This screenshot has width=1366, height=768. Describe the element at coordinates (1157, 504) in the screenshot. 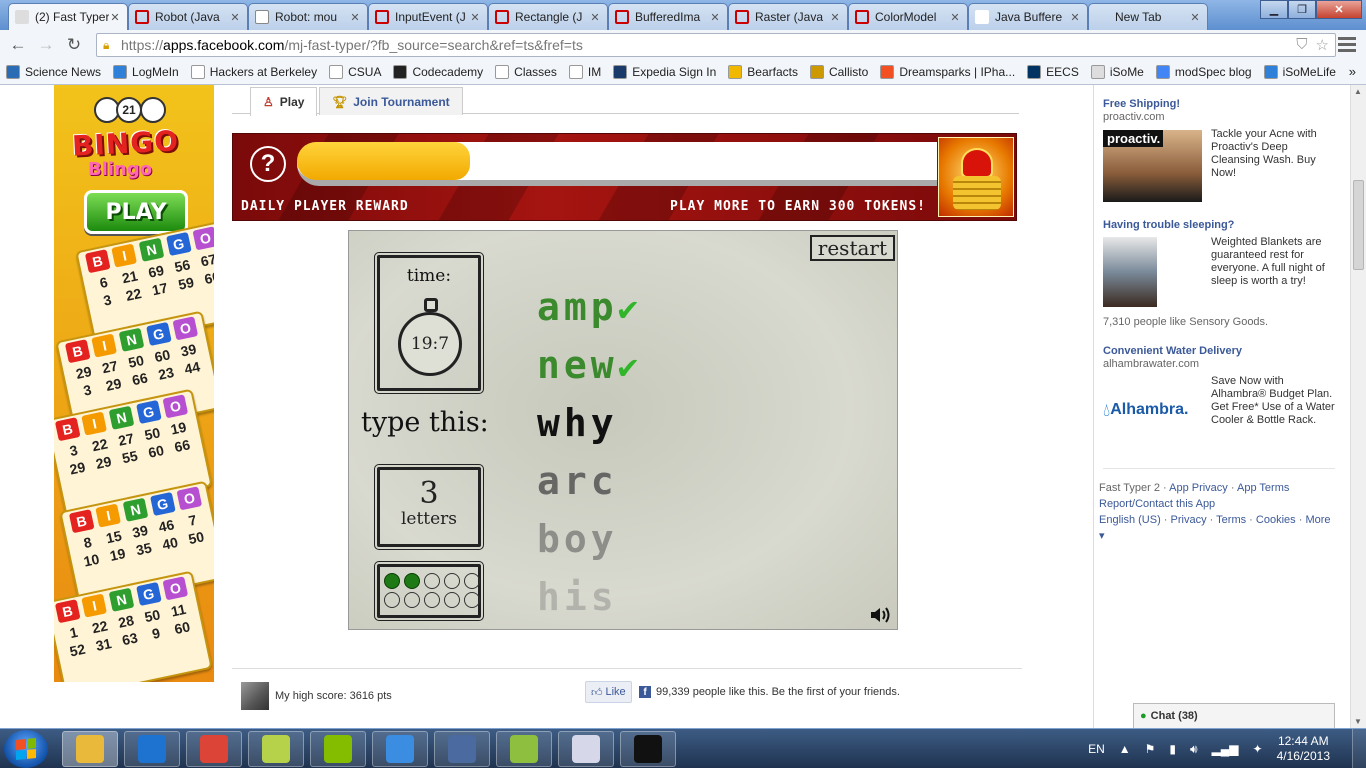

I see `footer-link: Report/Contact this App` at that location.